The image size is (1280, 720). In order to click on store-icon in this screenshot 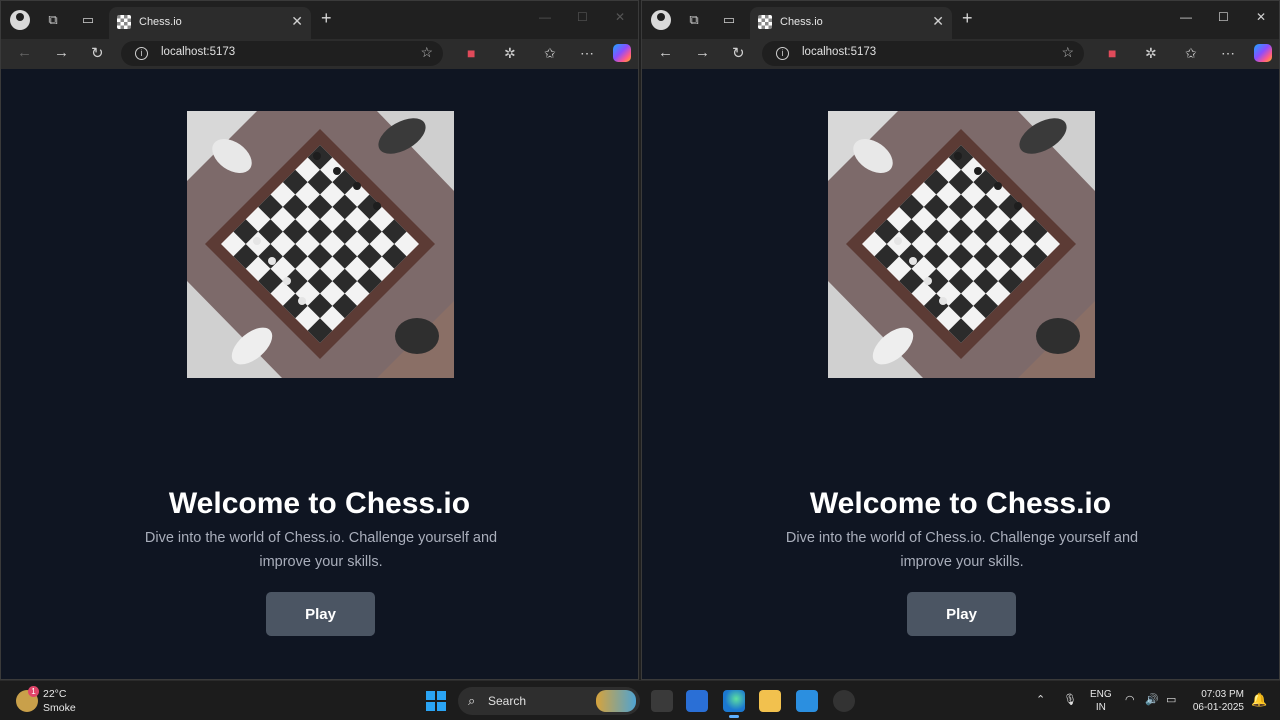, I will do `click(697, 701)`.